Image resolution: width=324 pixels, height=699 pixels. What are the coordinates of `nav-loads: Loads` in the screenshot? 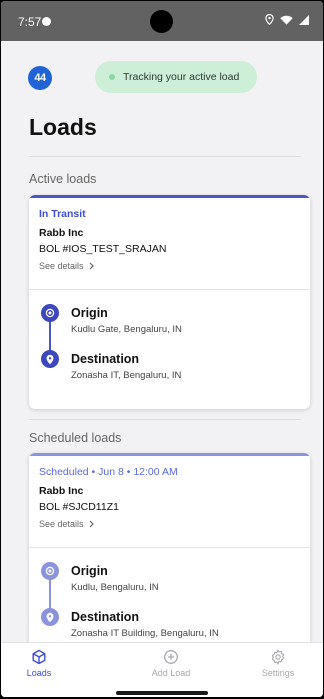 It's located at (40, 663).